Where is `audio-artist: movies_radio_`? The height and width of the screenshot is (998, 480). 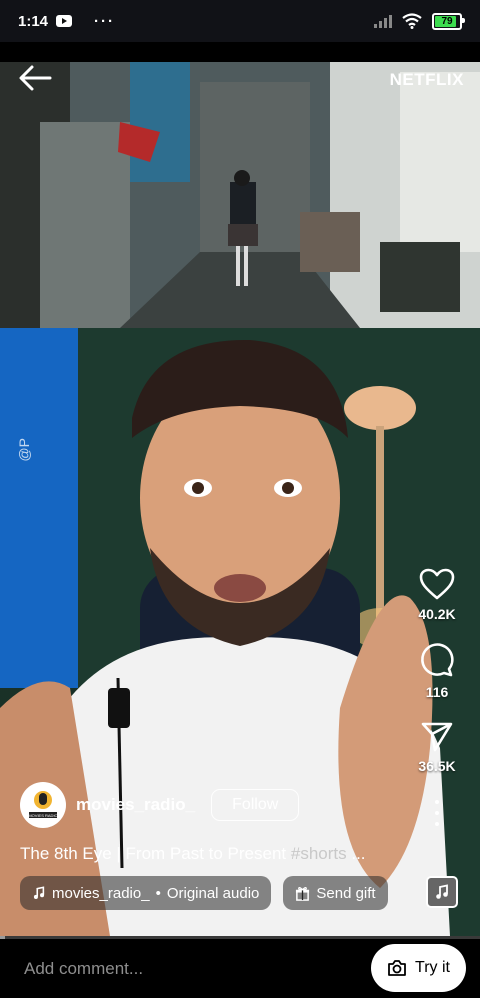 audio-artist: movies_radio_ is located at coordinates (101, 893).